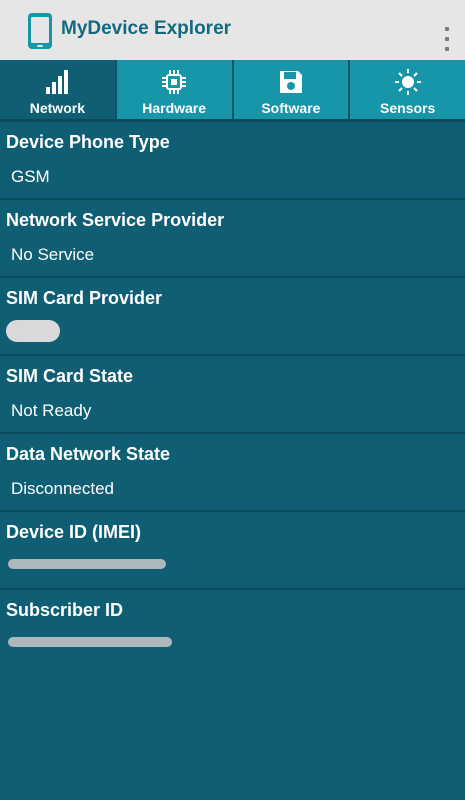 The image size is (465, 800). What do you see at coordinates (232, 317) in the screenshot?
I see `list-item: SIM Card Provider` at bounding box center [232, 317].